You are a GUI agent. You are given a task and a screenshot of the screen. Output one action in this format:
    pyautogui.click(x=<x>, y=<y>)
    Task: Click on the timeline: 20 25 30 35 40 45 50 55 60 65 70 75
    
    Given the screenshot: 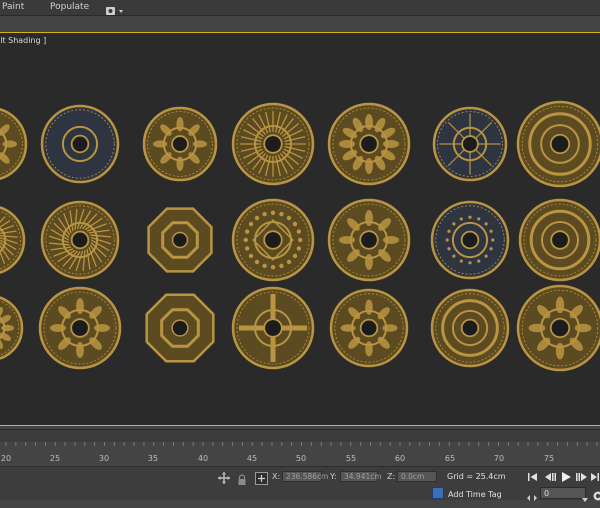 What is the action you would take?
    pyautogui.click(x=300, y=446)
    